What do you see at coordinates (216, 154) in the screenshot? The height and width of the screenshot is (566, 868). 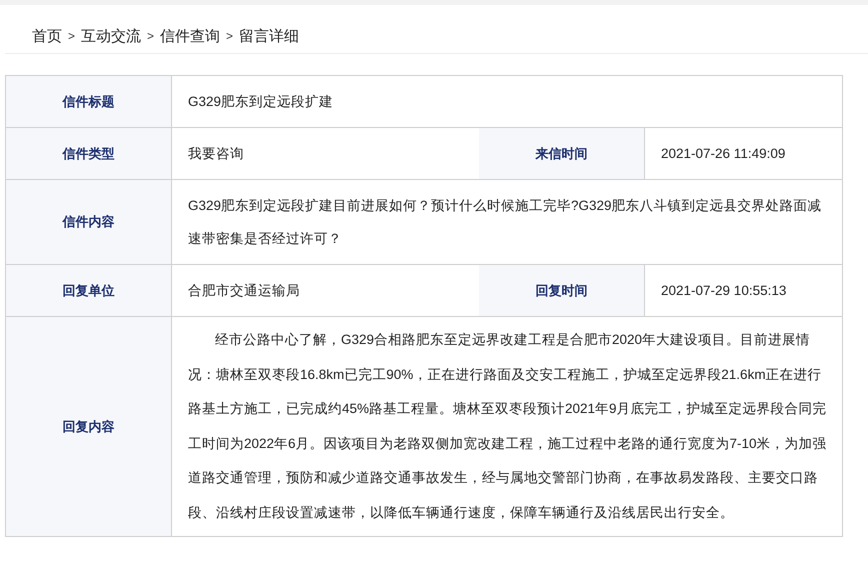 I see `field-value: 我要咨询` at bounding box center [216, 154].